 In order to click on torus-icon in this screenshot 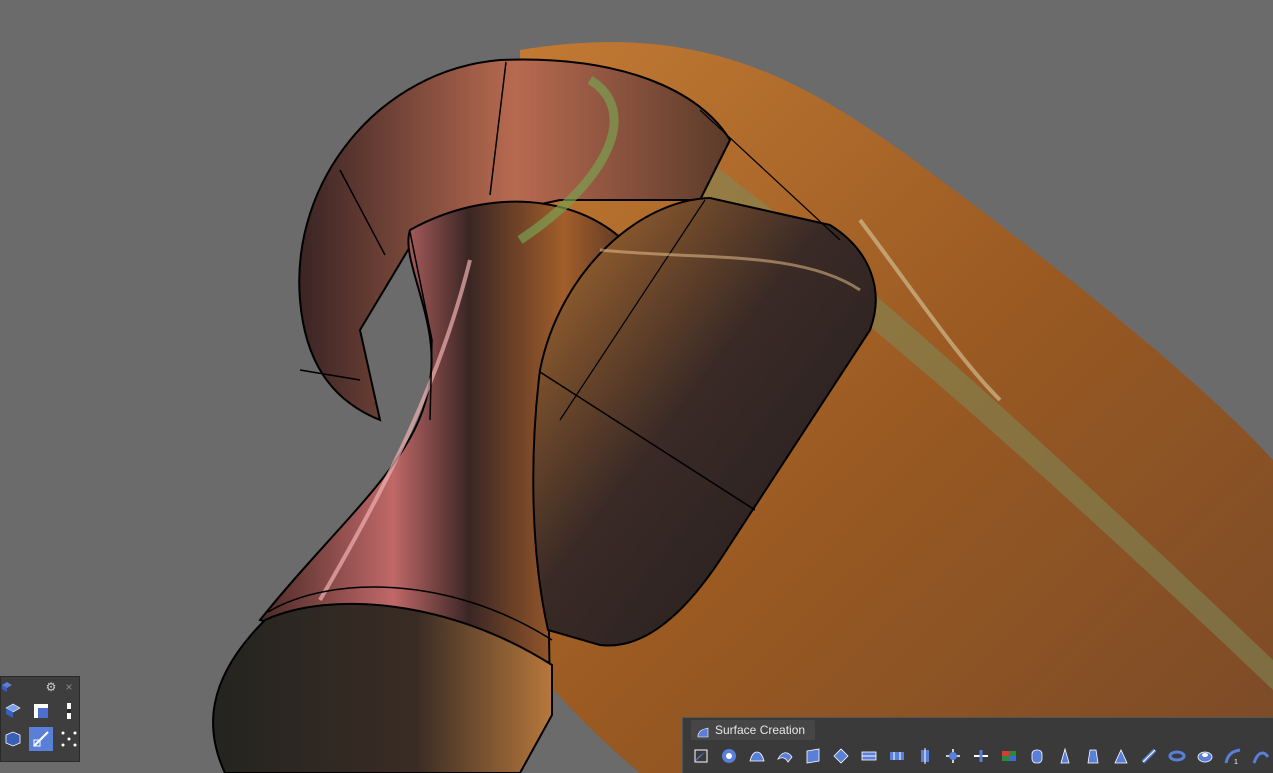, I will do `click(1177, 756)`.